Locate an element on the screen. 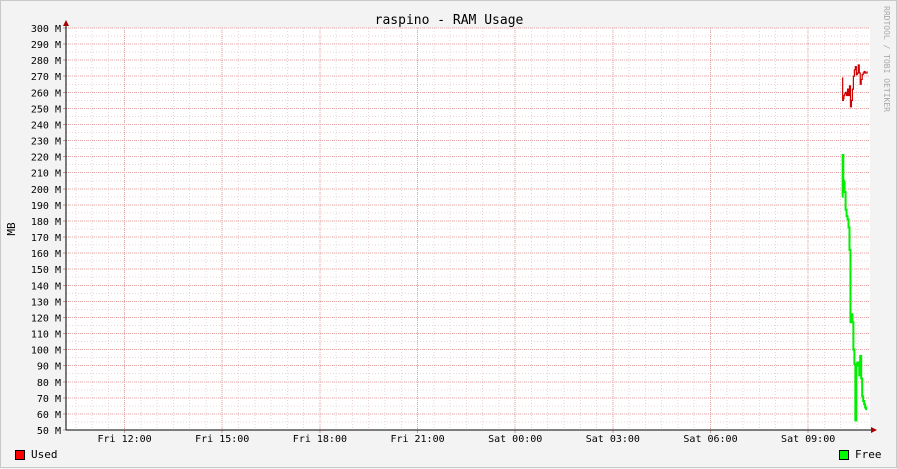 Image resolution: width=897 pixels, height=469 pixels. y-tick-label: 50 M is located at coordinates (49, 431).